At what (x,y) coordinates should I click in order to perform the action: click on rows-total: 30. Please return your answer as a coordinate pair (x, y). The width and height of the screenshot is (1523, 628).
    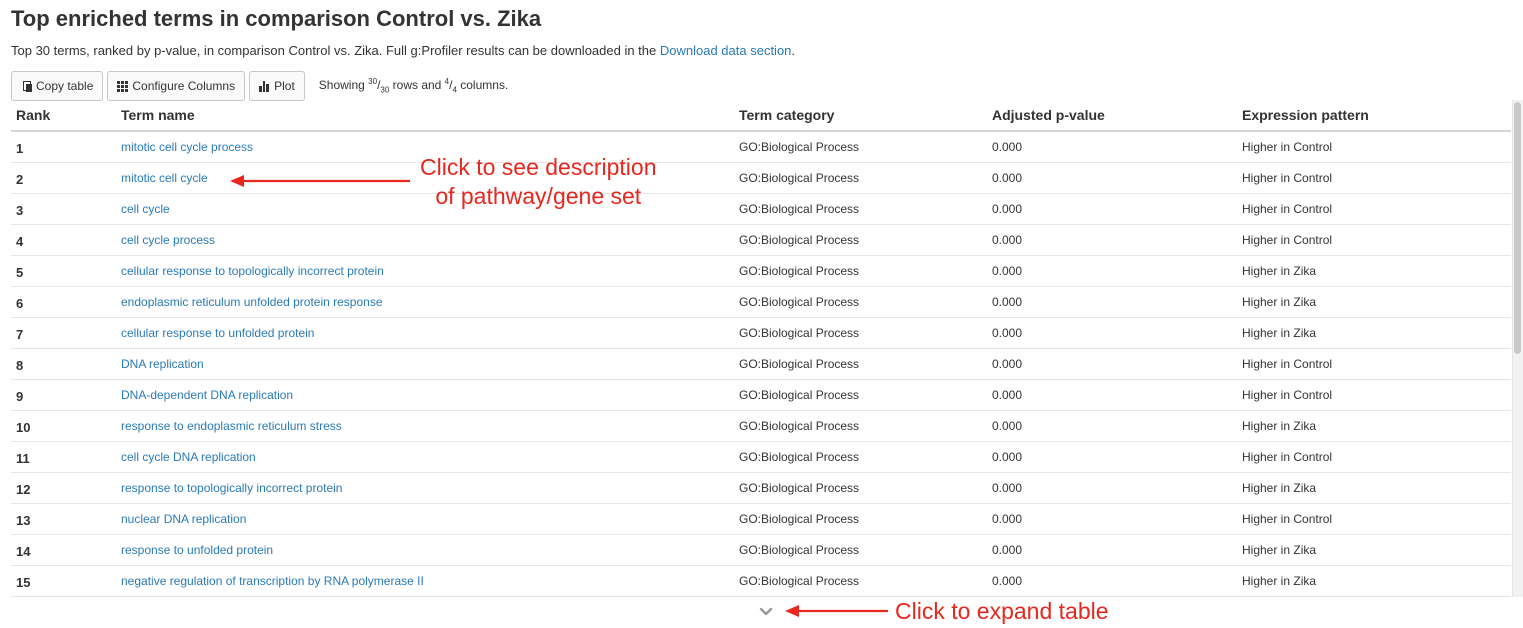
    Looking at the image, I should click on (385, 90).